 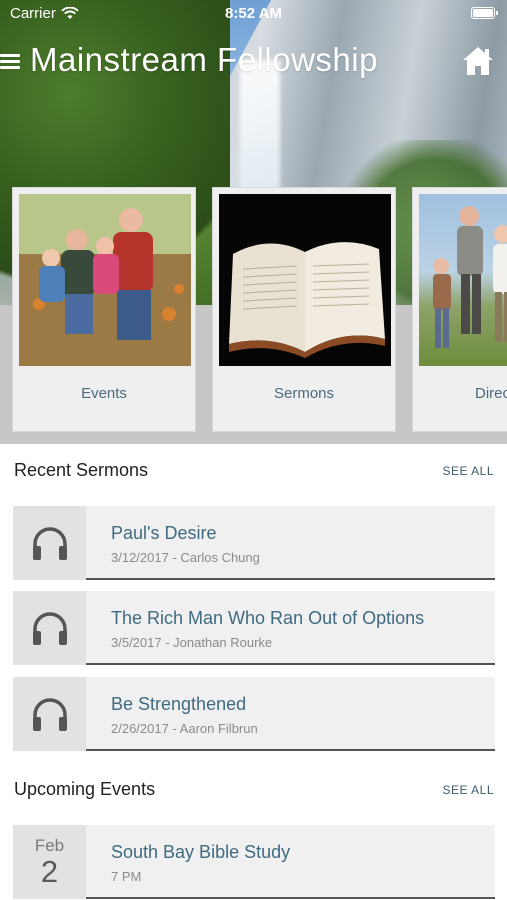 I want to click on event-month: Feb, so click(x=49, y=845).